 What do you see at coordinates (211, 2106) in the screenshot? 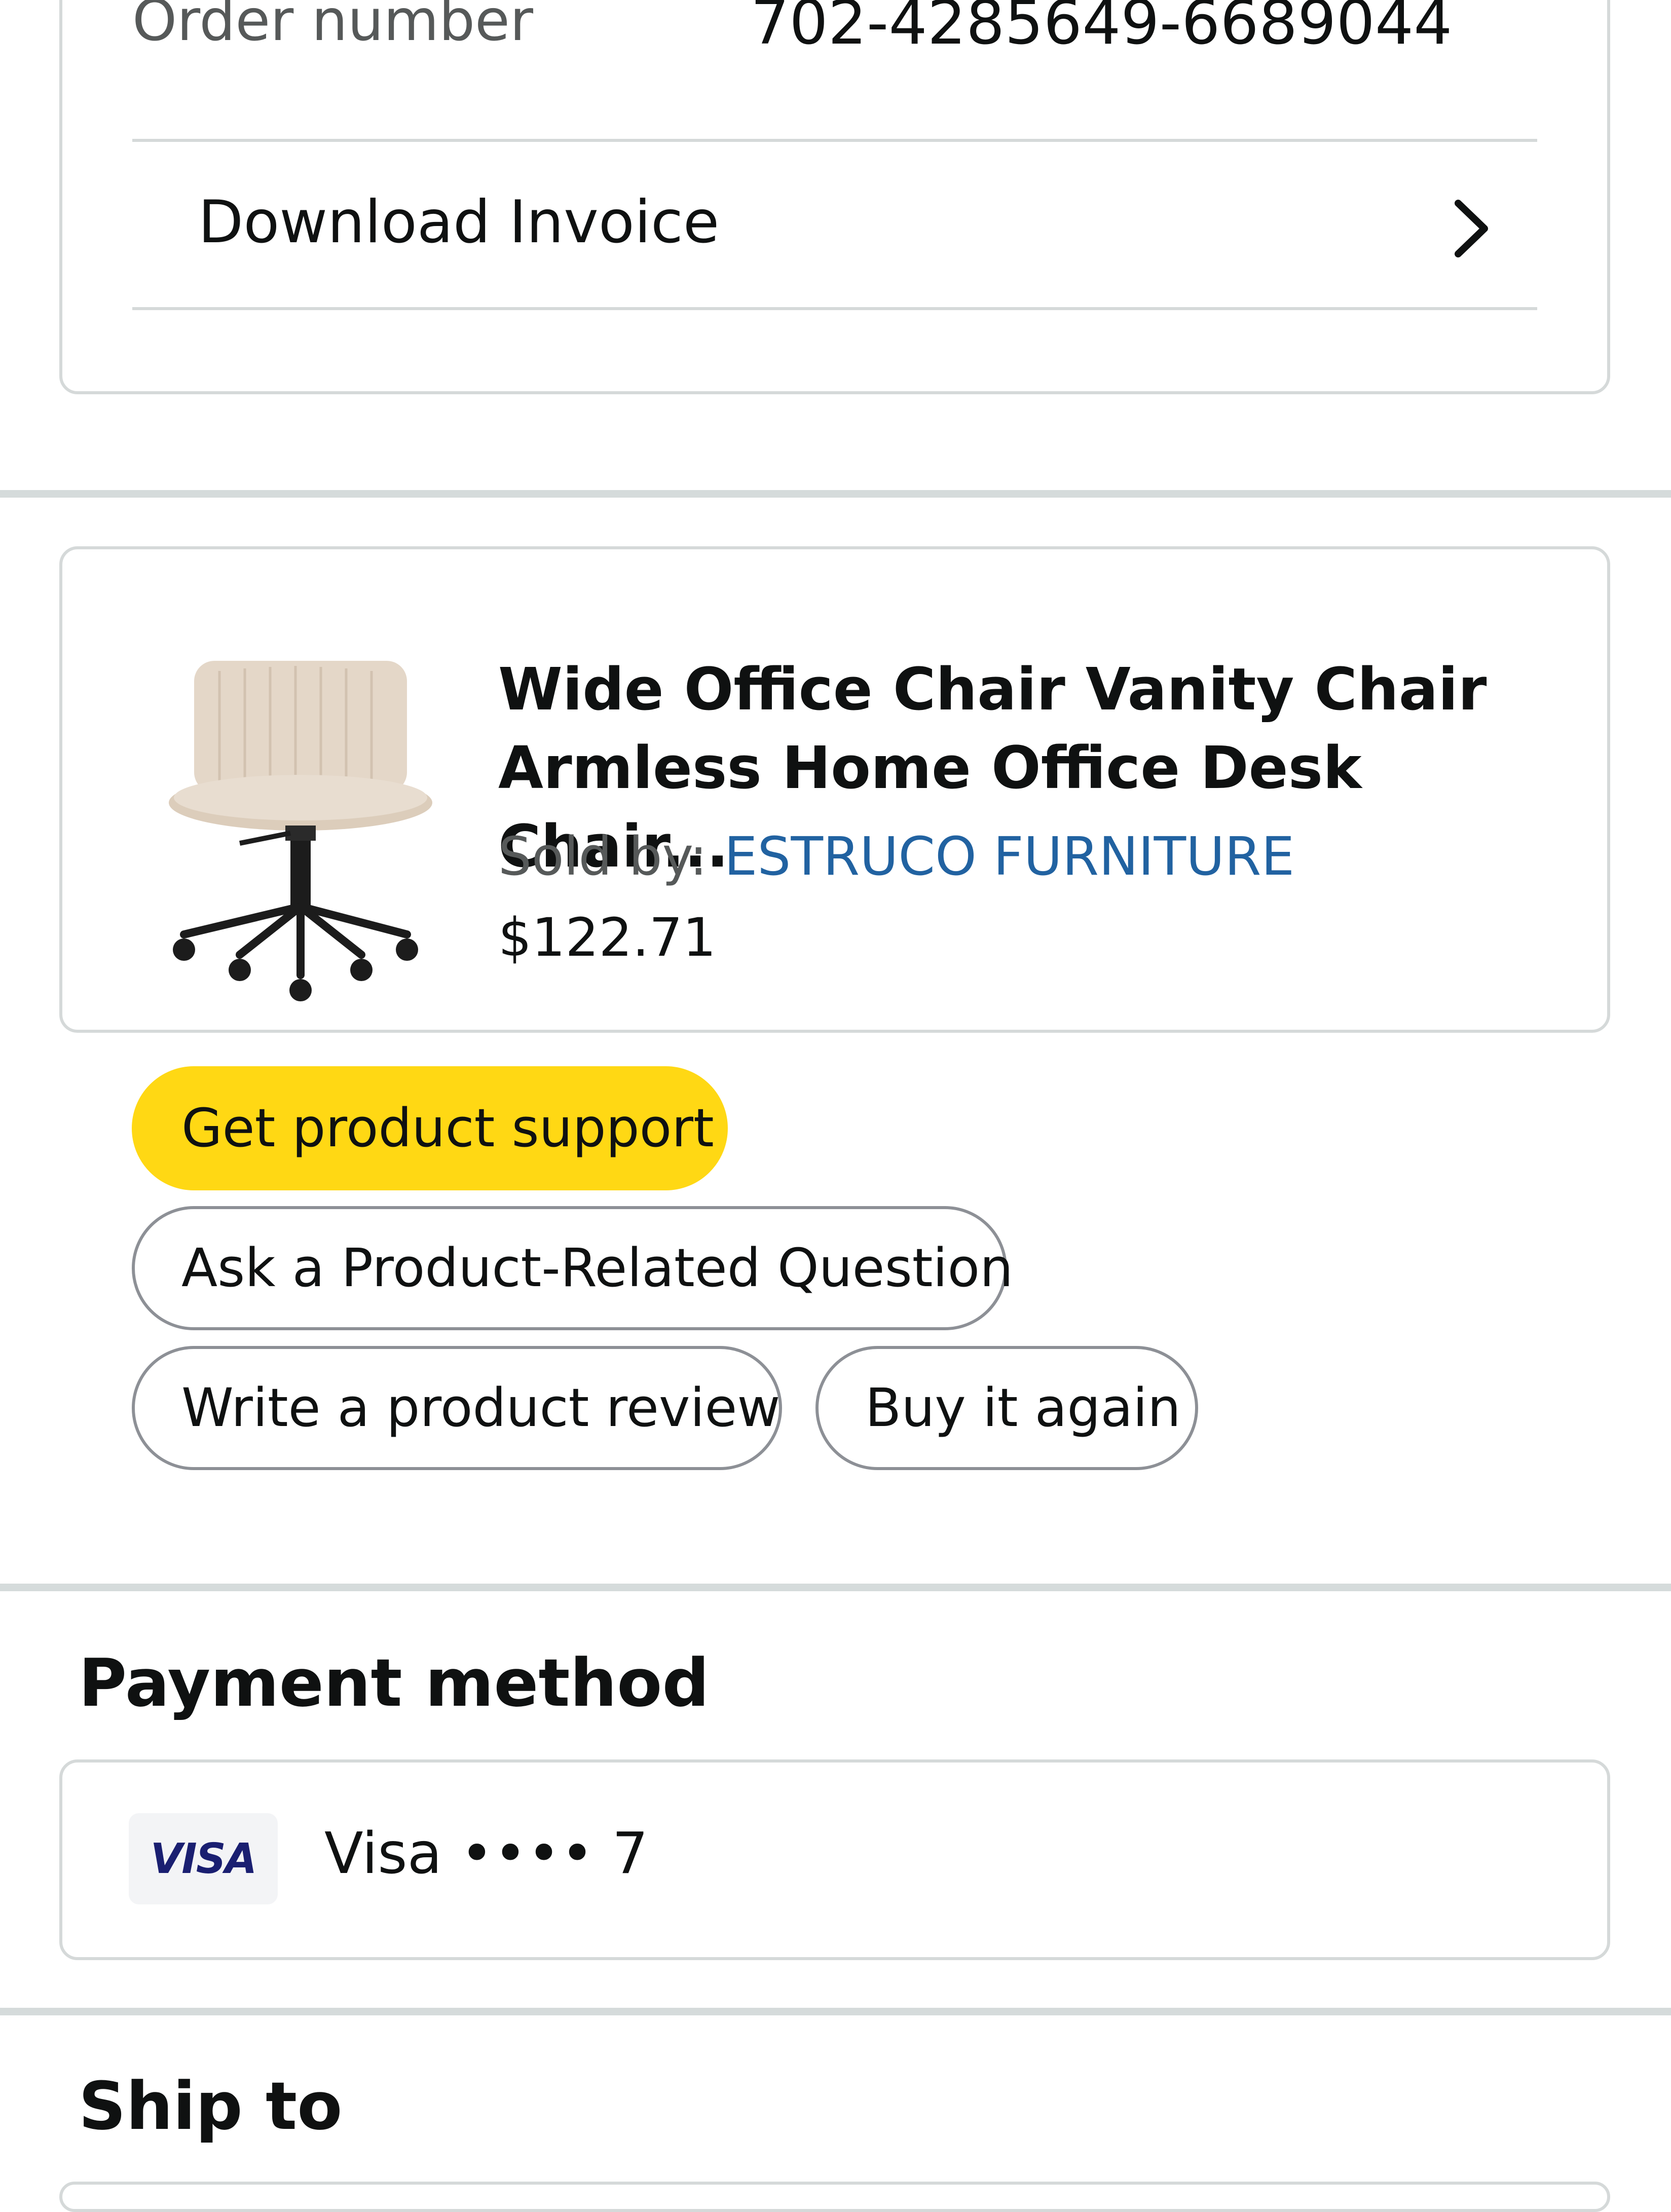
I see `ship-to-heading: Ship to` at bounding box center [211, 2106].